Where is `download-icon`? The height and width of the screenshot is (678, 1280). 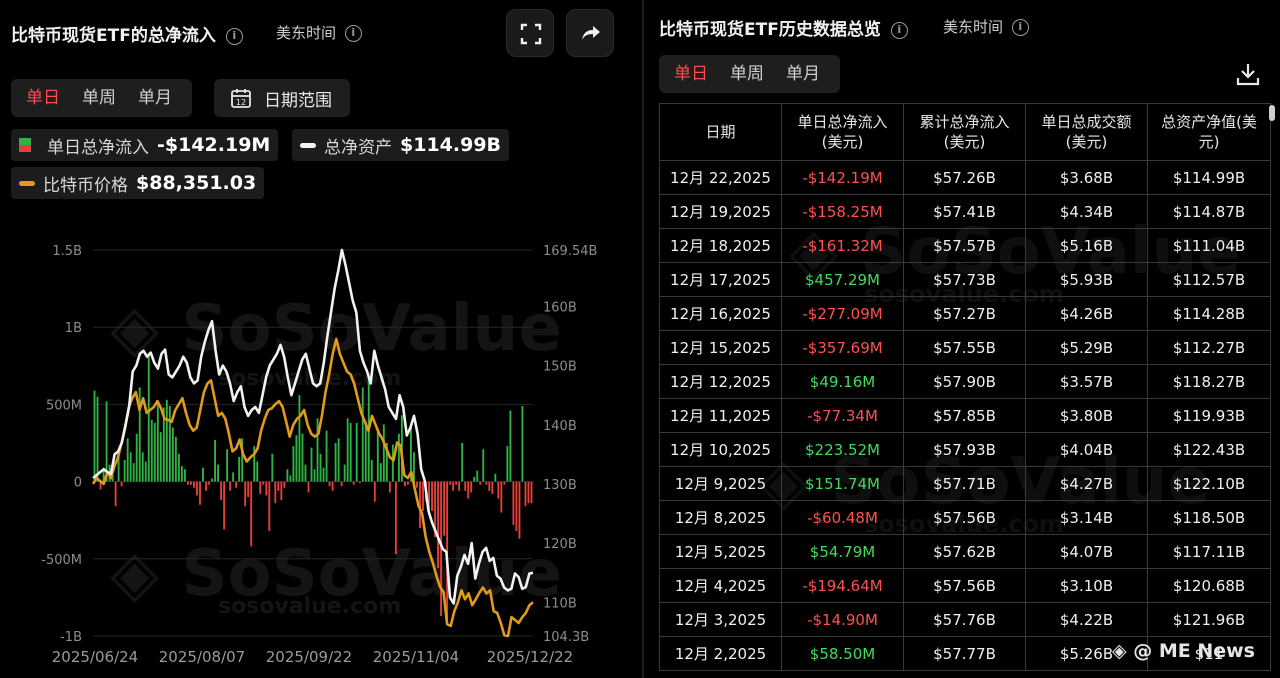 download-icon is located at coordinates (1248, 74).